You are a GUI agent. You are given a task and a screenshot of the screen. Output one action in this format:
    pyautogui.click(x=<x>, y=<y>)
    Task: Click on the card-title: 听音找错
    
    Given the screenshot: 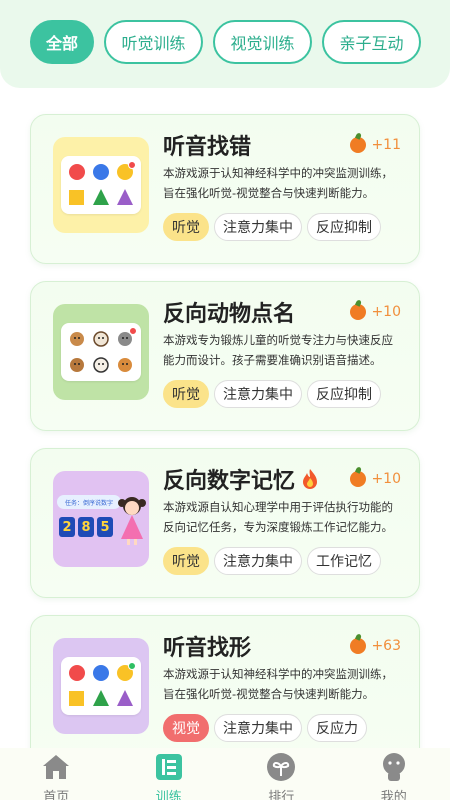 What is the action you would take?
    pyautogui.click(x=207, y=147)
    